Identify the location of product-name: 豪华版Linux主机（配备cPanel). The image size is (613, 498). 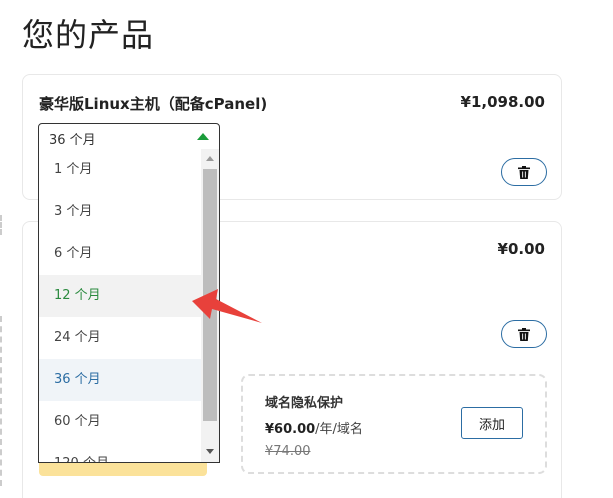
(153, 104).